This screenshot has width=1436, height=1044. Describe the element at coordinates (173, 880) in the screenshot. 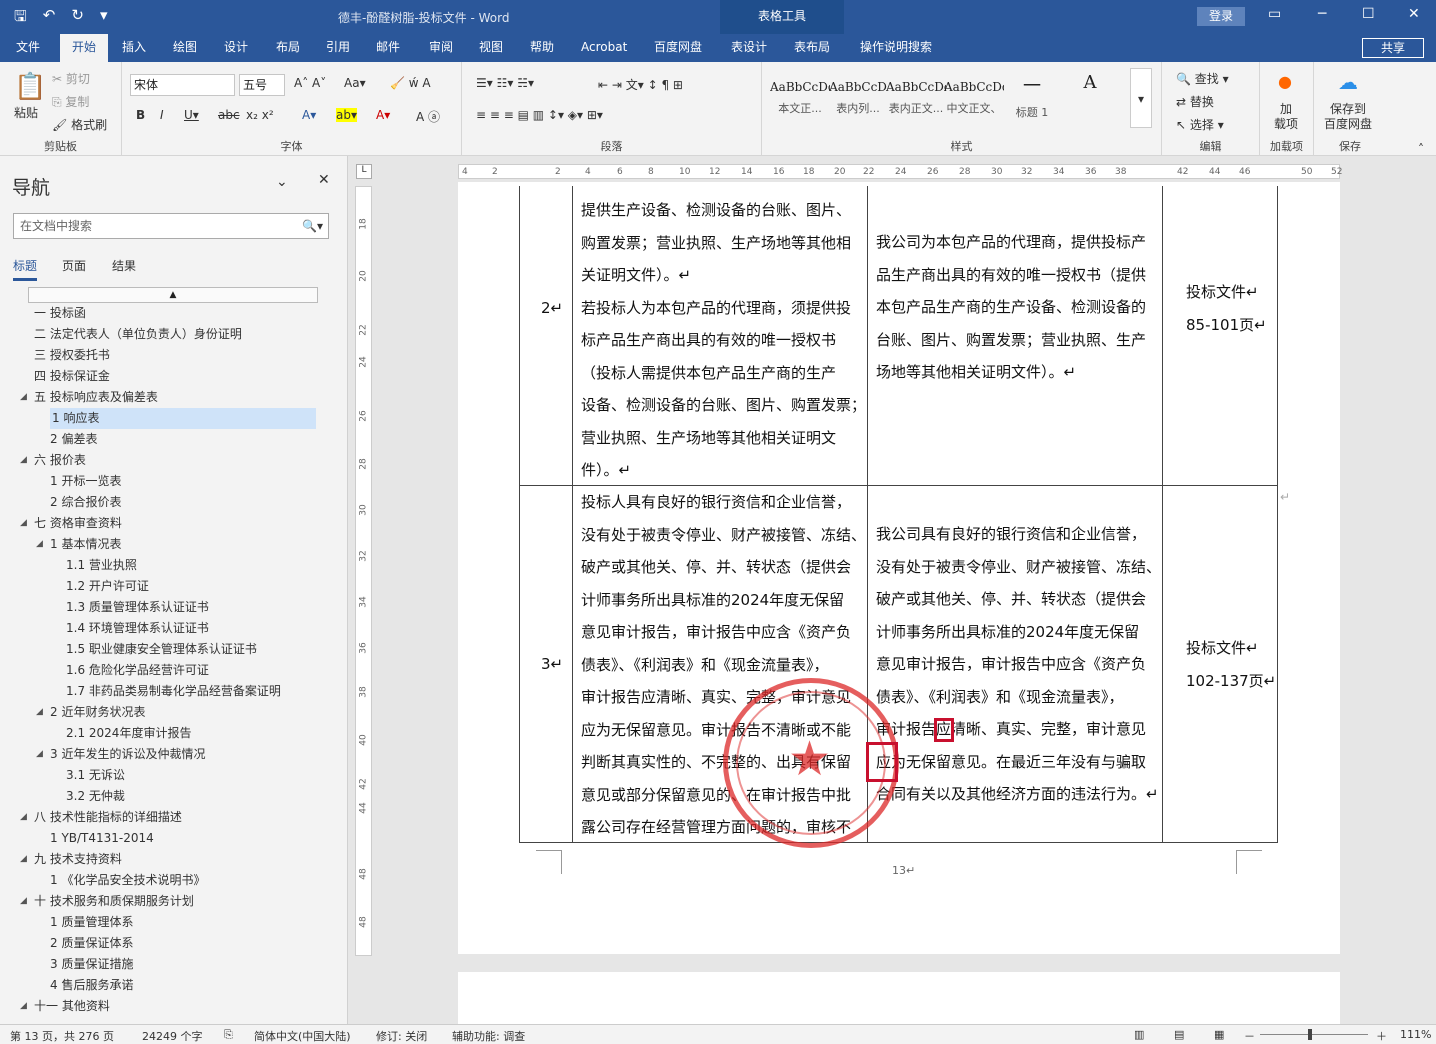

I see `nav-heading-item: 1 《化学品安全技术说明书》` at that location.